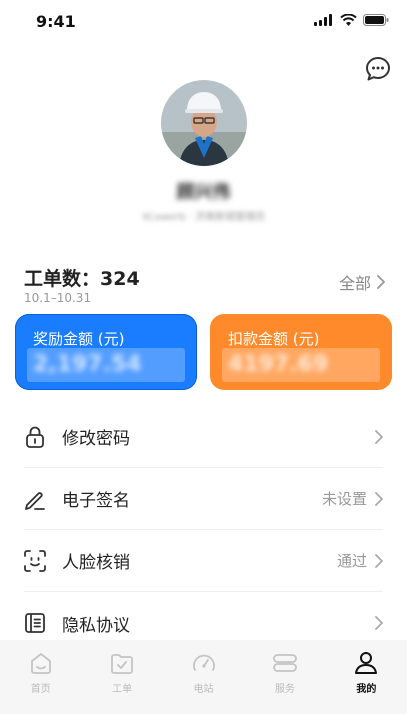 This screenshot has width=407, height=714. What do you see at coordinates (122, 664) in the screenshot?
I see `clipboard-icon` at bounding box center [122, 664].